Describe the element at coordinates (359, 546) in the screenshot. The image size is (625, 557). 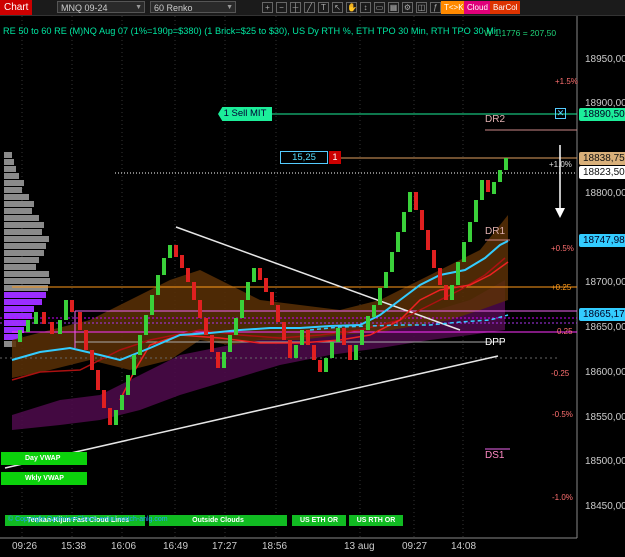
I see `time-label: 13 aug` at that location.